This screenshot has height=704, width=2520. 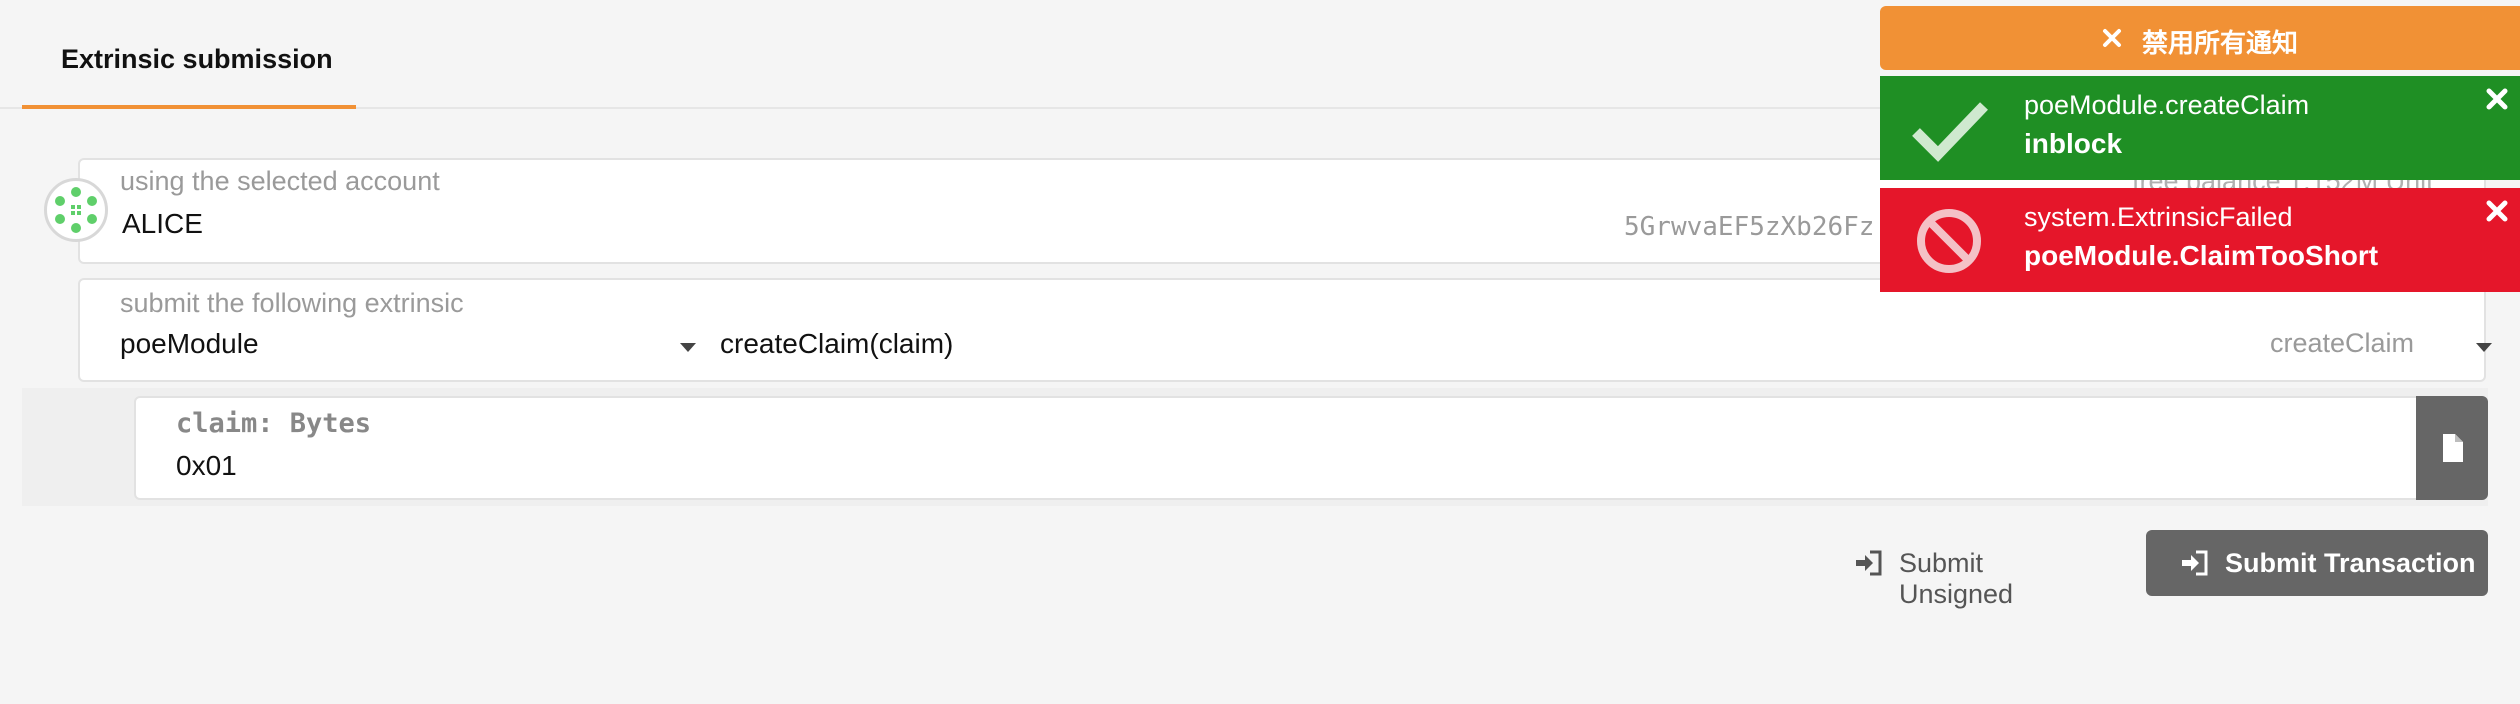 I want to click on disable-all-label: 禁用所有通知, so click(x=2220, y=43).